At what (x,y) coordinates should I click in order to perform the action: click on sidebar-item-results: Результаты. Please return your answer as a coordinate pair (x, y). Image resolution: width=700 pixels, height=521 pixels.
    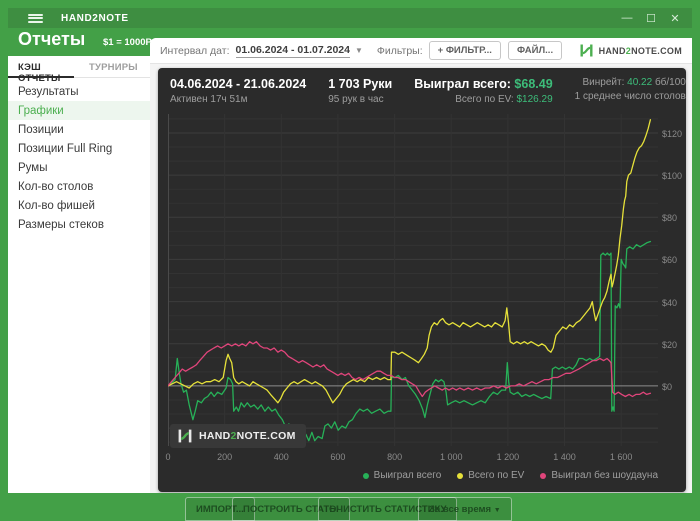
    Looking at the image, I should click on (79, 91).